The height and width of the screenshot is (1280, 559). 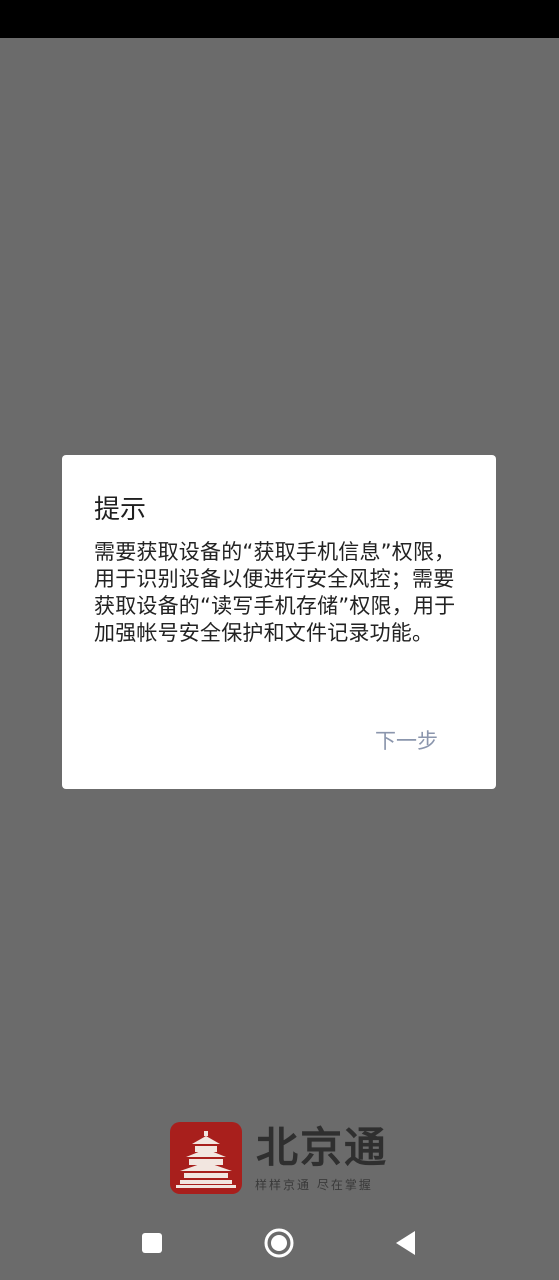 I want to click on status-bar, so click(x=279, y=19).